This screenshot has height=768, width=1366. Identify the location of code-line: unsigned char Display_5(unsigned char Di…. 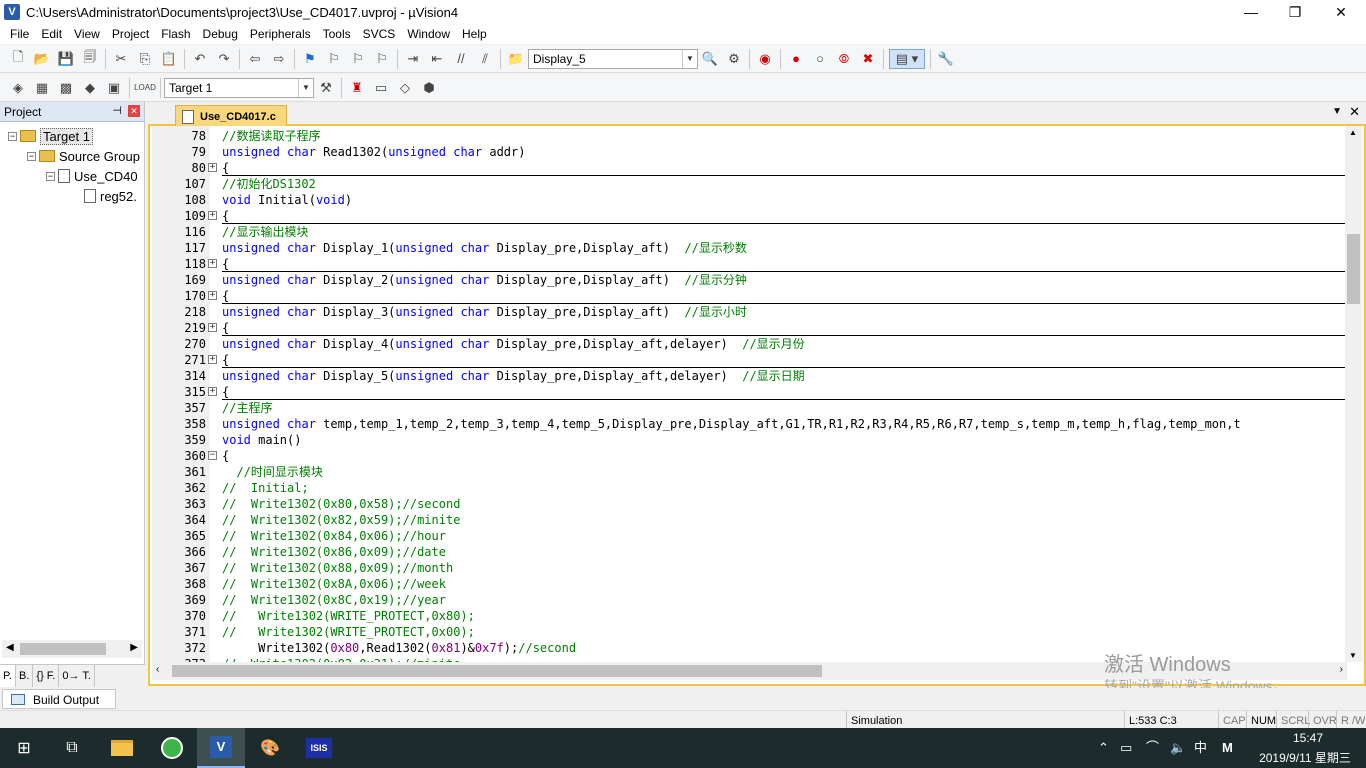
(513, 376).